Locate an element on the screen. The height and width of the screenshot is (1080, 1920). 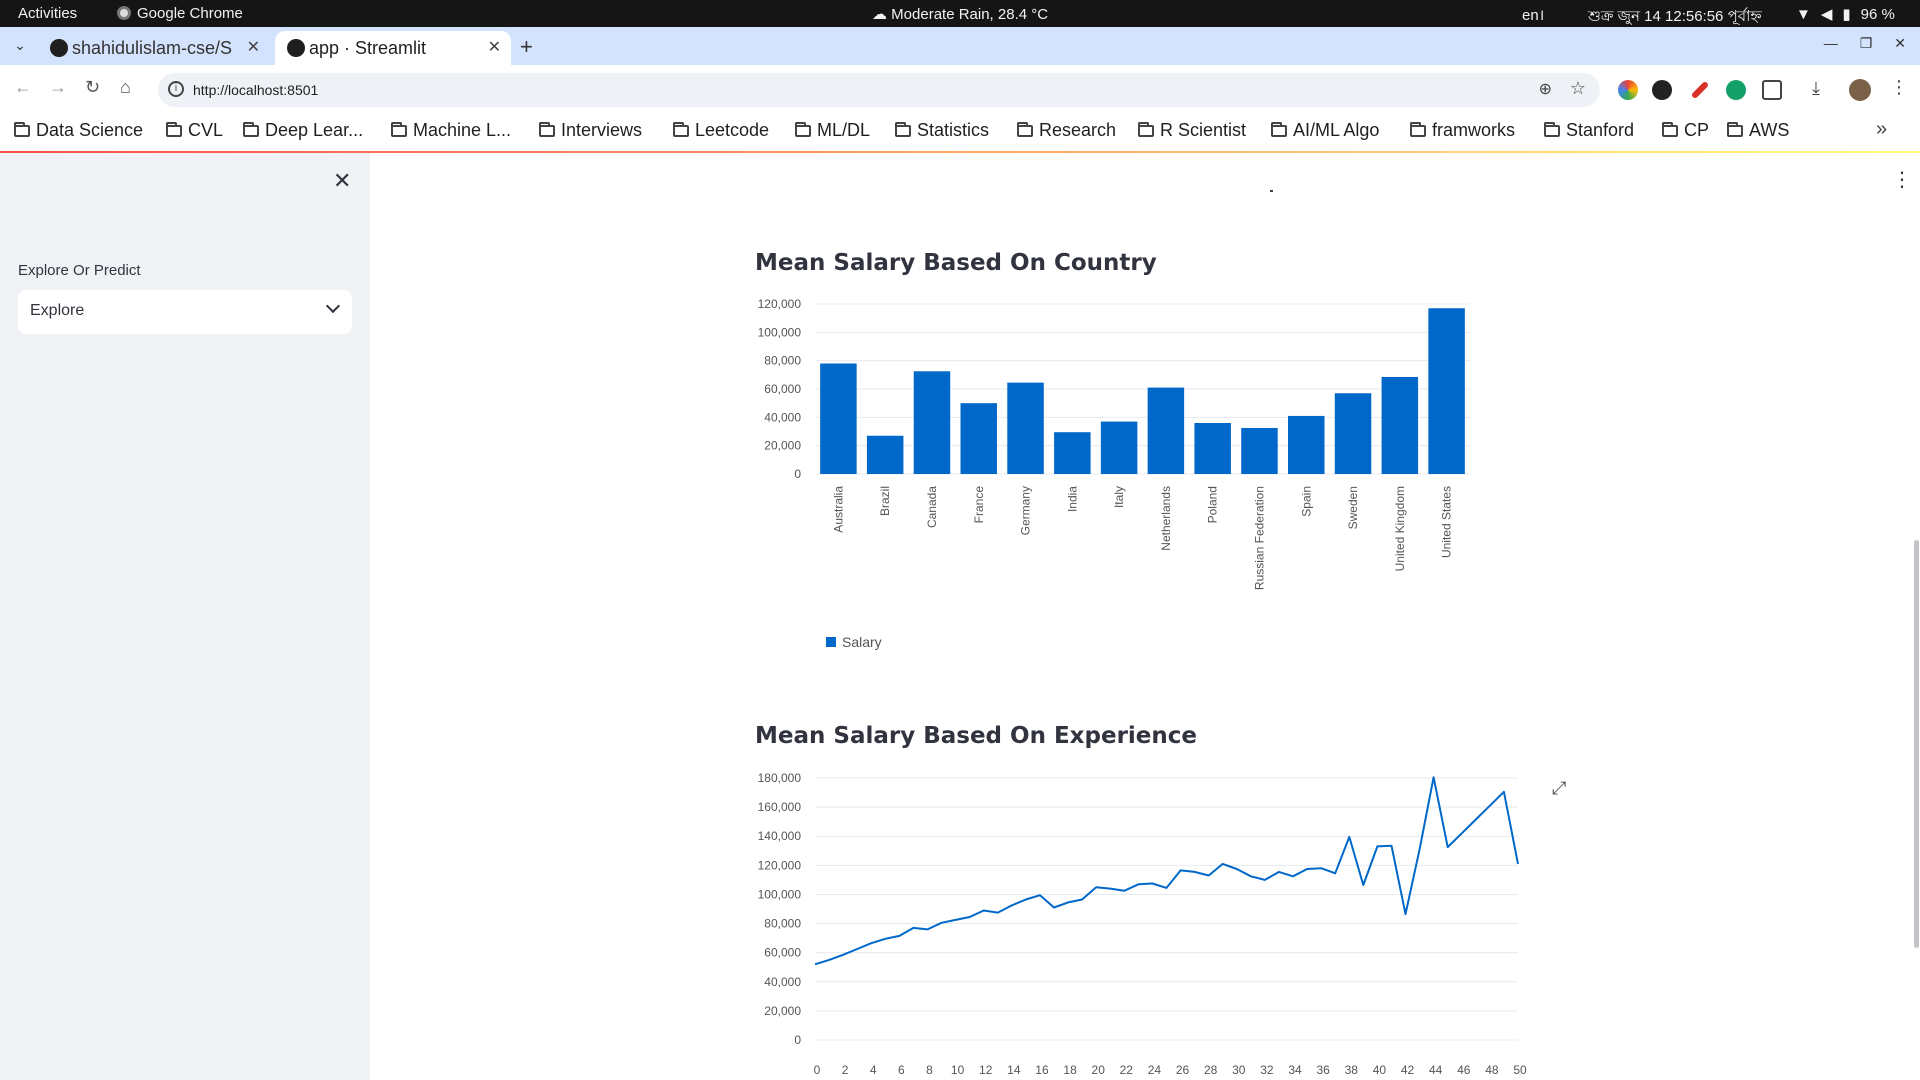
site-info-icon: i is located at coordinates (176, 89).